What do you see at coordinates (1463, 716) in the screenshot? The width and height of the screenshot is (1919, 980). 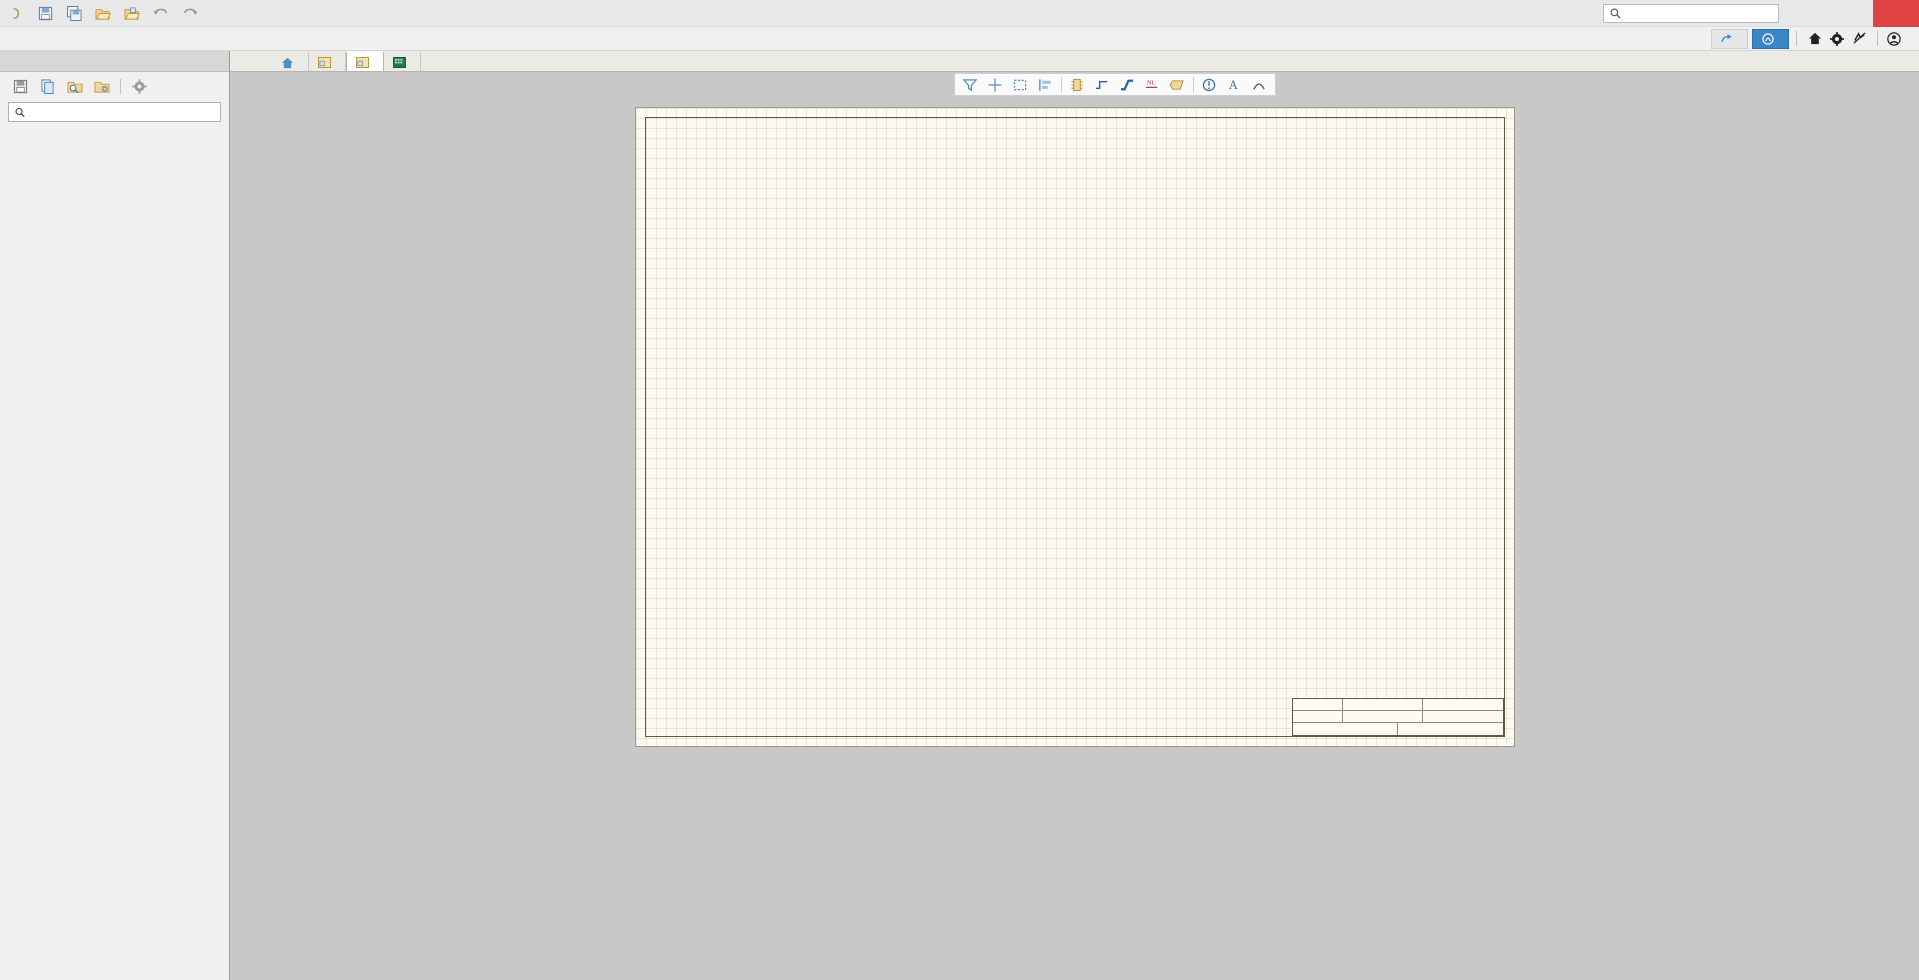 I see `title-block-revision-value-cell` at bounding box center [1463, 716].